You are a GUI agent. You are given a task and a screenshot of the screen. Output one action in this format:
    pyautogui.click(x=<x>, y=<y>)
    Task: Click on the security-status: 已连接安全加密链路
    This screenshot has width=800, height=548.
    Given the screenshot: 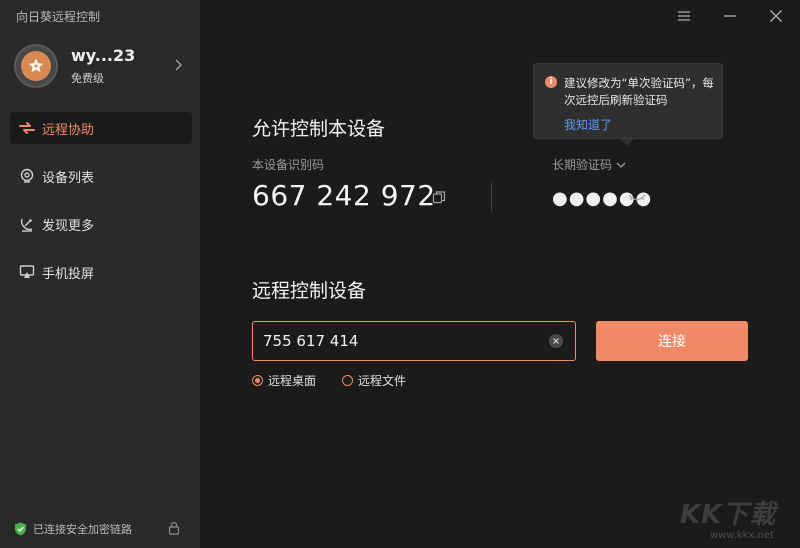 What is the action you would take?
    pyautogui.click(x=104, y=529)
    